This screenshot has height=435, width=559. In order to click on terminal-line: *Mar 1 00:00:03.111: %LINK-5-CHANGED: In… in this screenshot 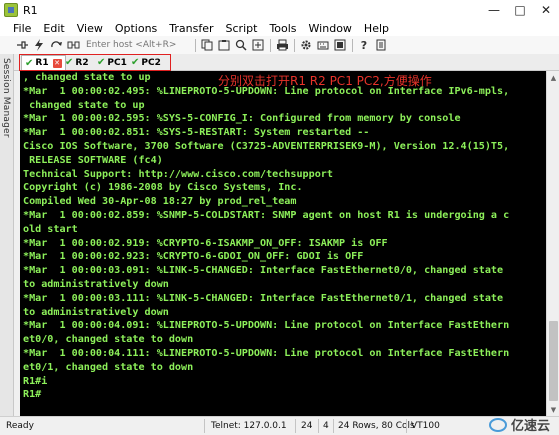, I will do `click(263, 298)`.